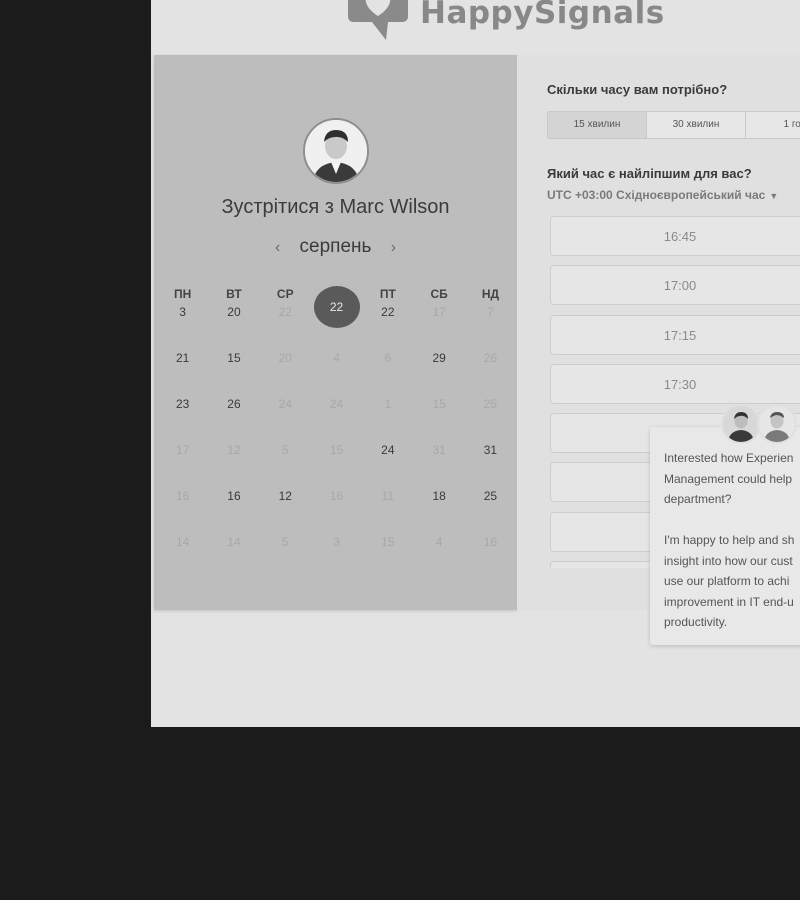 This screenshot has height=900, width=800. Describe the element at coordinates (182, 372) in the screenshot. I see `calendar-day: 21` at that location.